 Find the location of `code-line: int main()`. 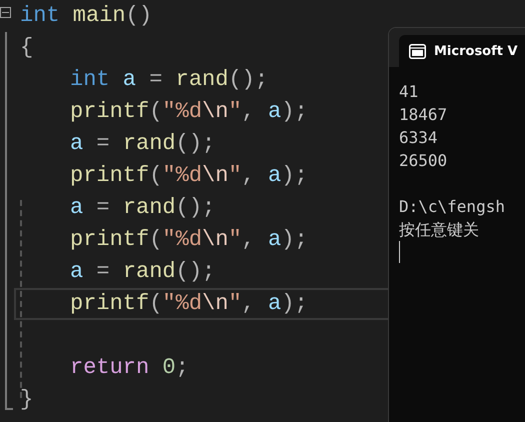

code-line: int main() is located at coordinates (86, 16).